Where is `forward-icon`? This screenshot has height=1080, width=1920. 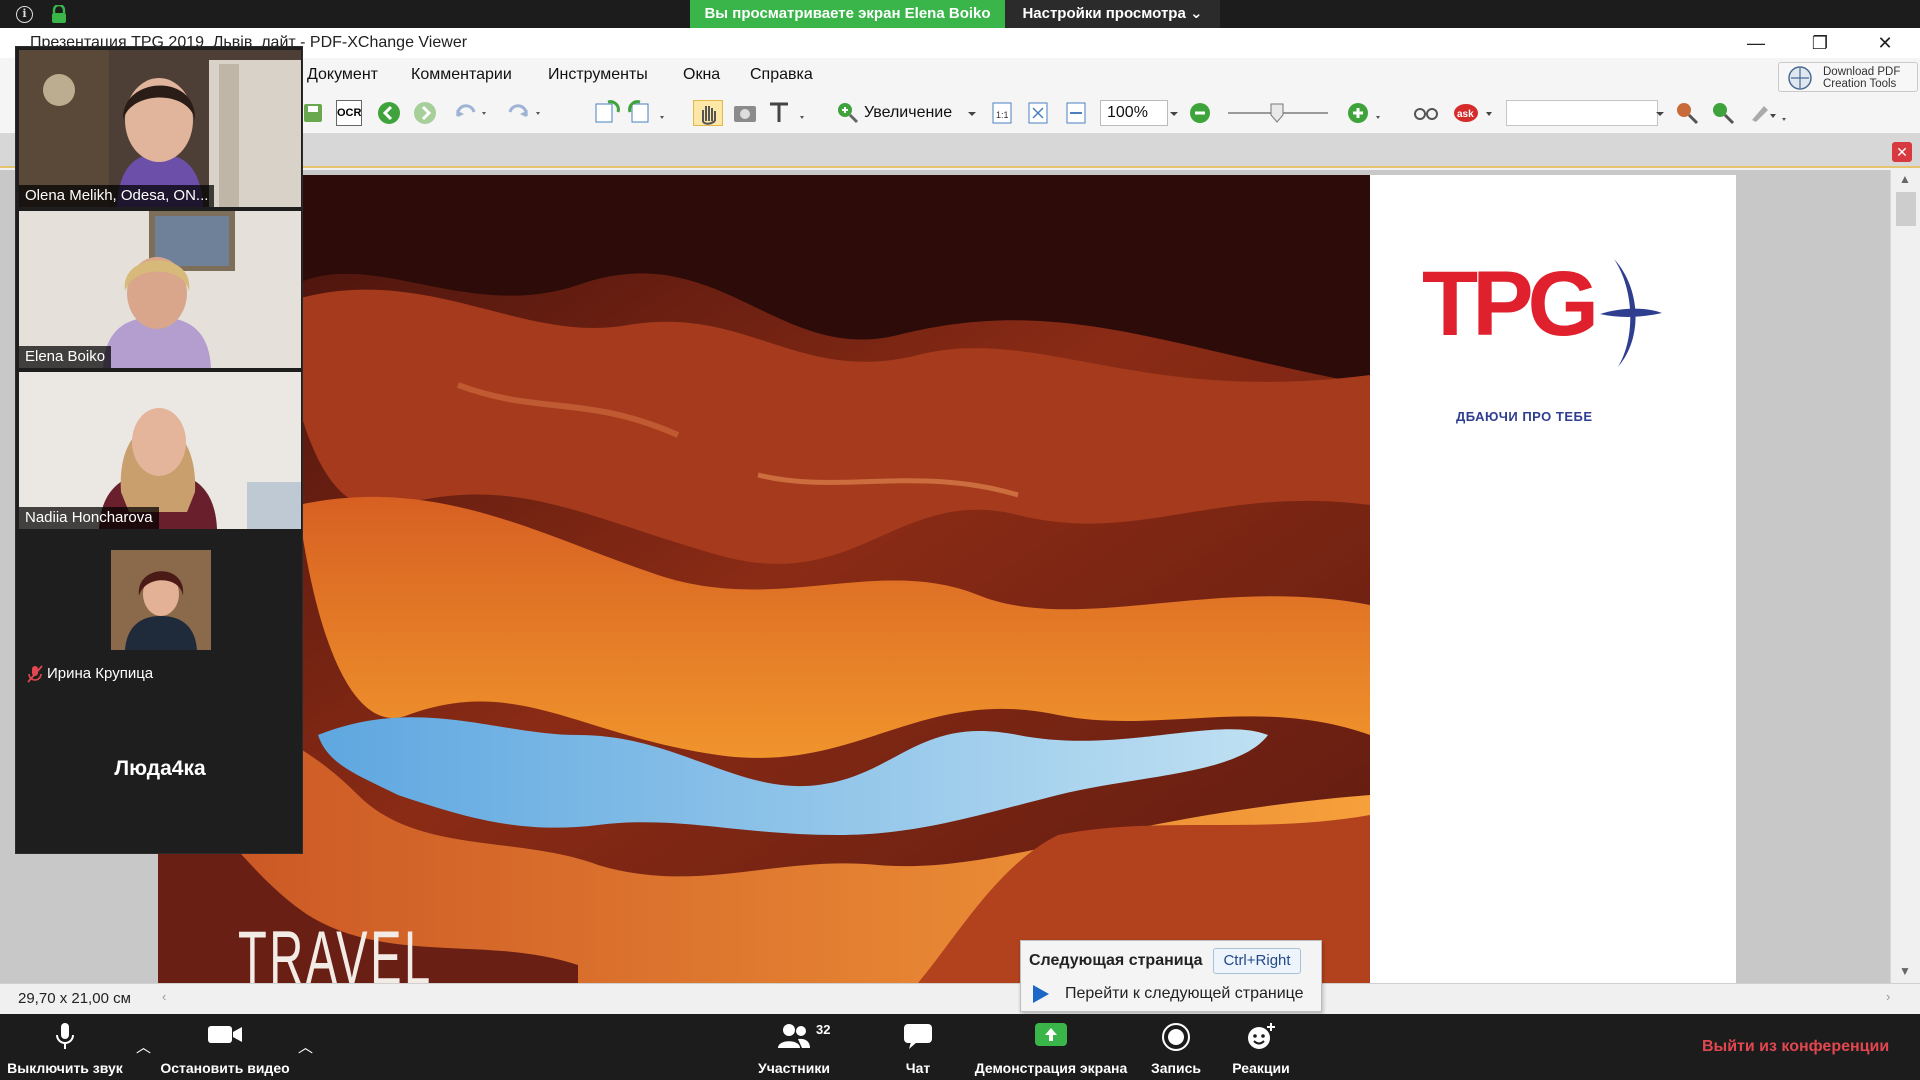 forward-icon is located at coordinates (425, 113).